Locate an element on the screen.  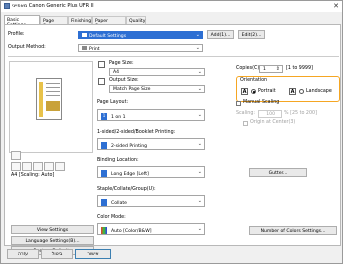
profile-dropdown: Default Settings ⌄ is located at coordinates (140, 35).